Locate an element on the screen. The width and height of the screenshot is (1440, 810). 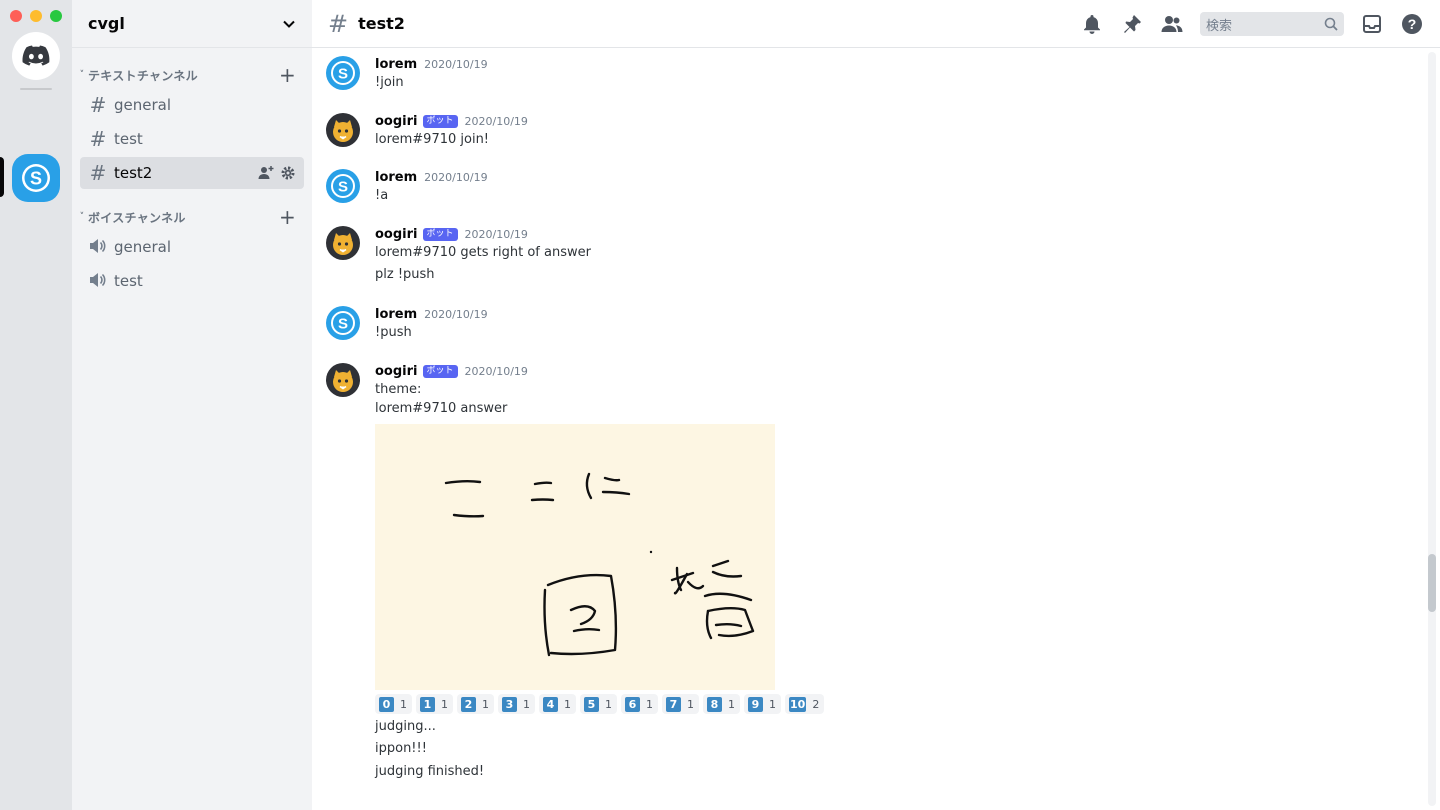
keycap-emoji-icon: 8 is located at coordinates (714, 704).